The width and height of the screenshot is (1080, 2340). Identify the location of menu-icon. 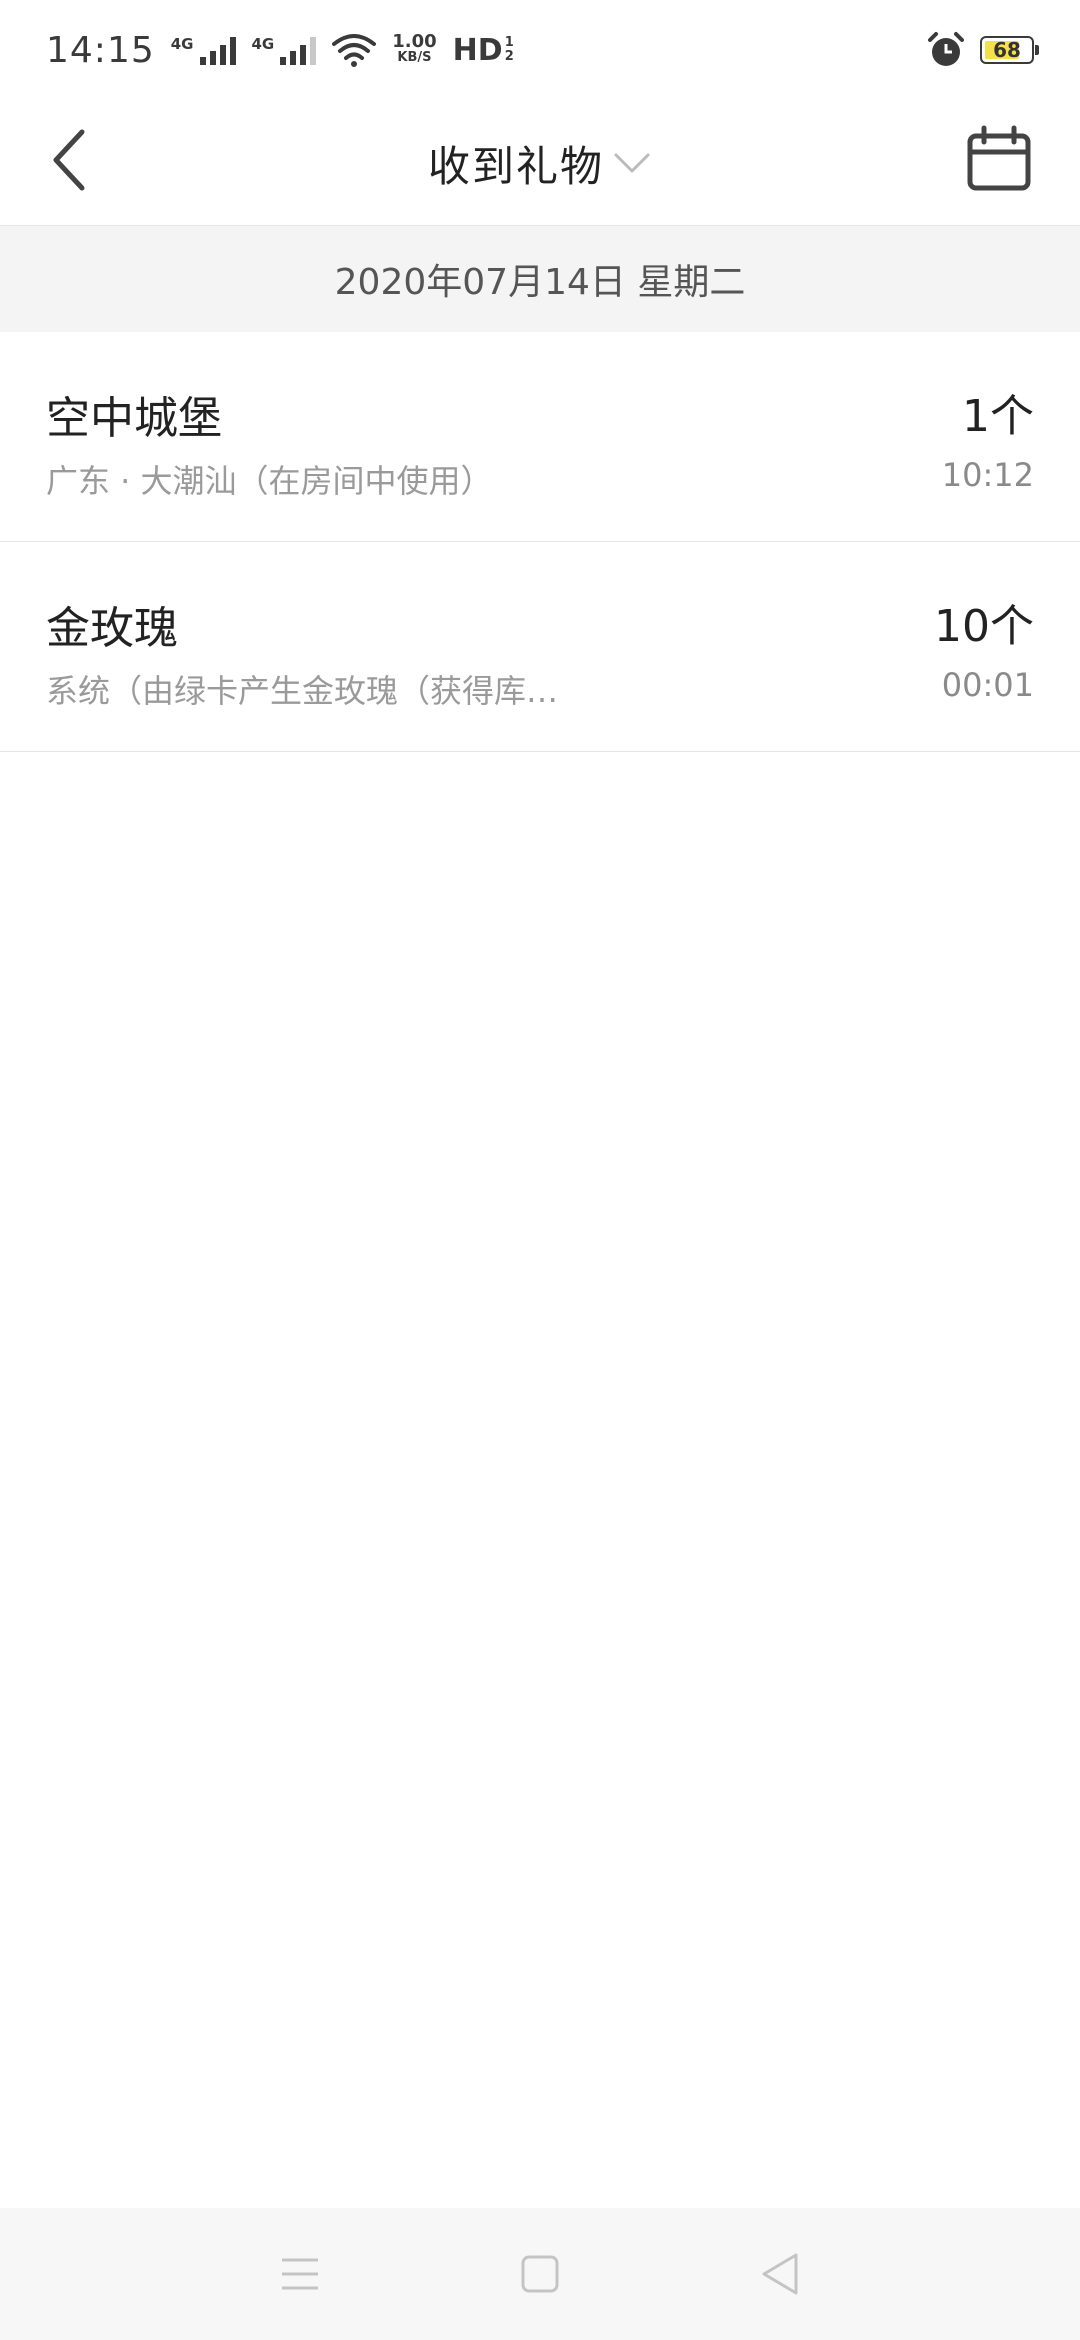
(300, 2274).